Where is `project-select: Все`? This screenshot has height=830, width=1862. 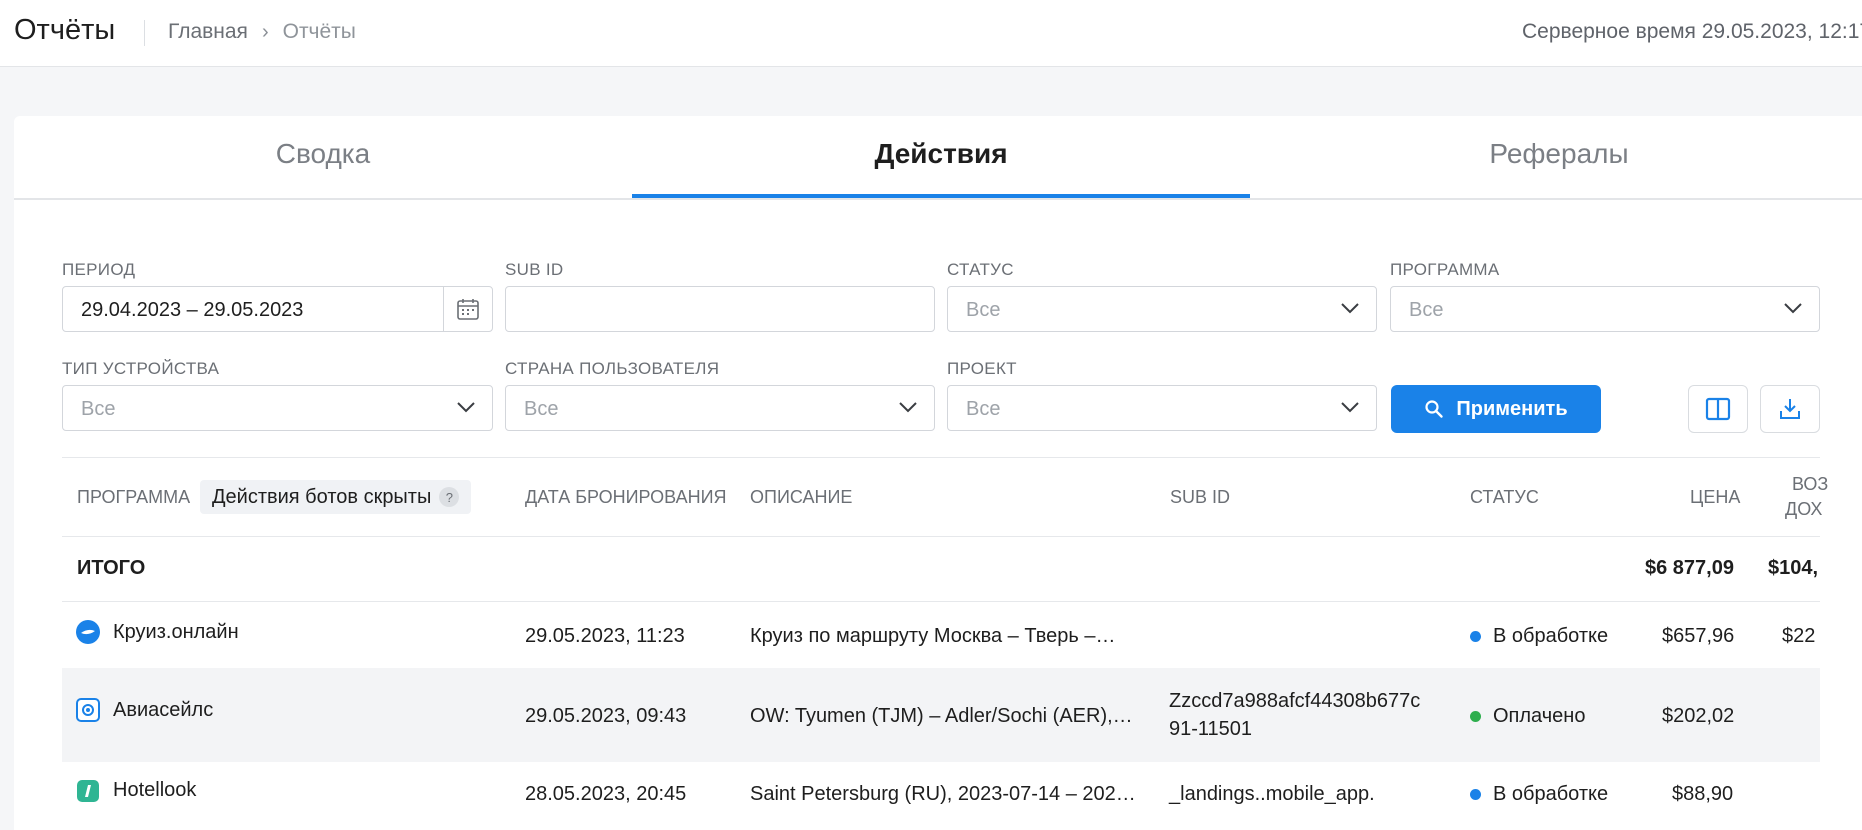 project-select: Все is located at coordinates (1162, 408).